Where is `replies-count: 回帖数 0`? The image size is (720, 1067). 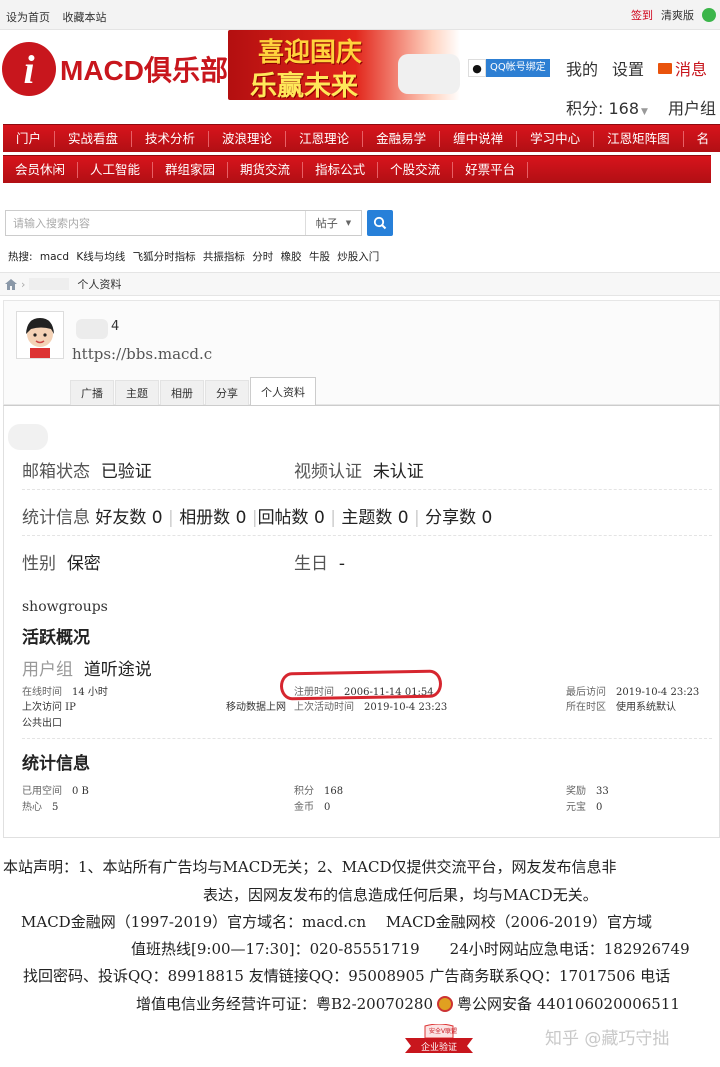 replies-count: 回帖数 0 is located at coordinates (291, 518).